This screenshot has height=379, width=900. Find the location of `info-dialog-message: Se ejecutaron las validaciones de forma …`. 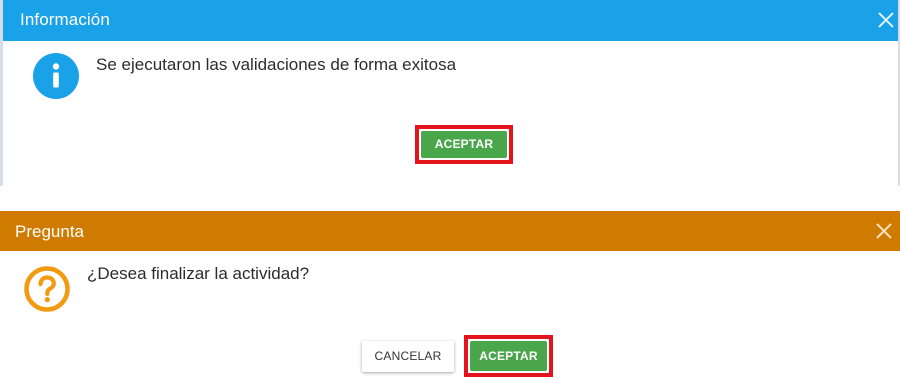

info-dialog-message: Se ejecutaron las validaciones de forma … is located at coordinates (276, 64).